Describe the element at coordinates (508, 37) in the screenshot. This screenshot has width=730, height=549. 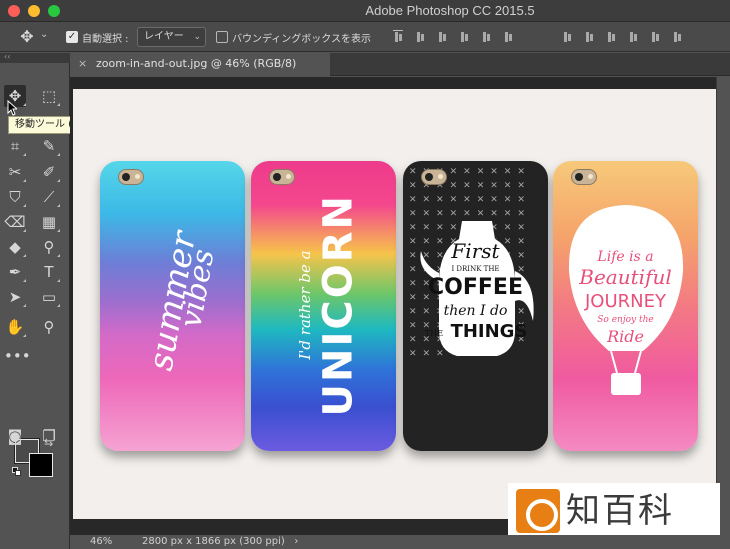
I see `align-right-edges-icon` at that location.